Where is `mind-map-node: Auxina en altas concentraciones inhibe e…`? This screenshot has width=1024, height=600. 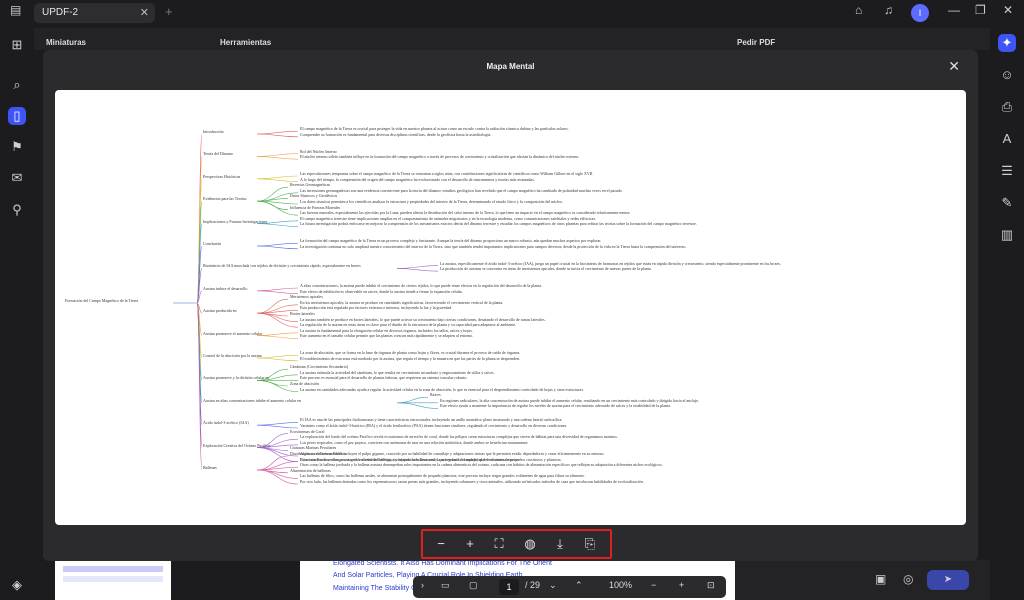 mind-map-node: Auxina en altas concentraciones inhibe e… is located at coordinates (252, 400).